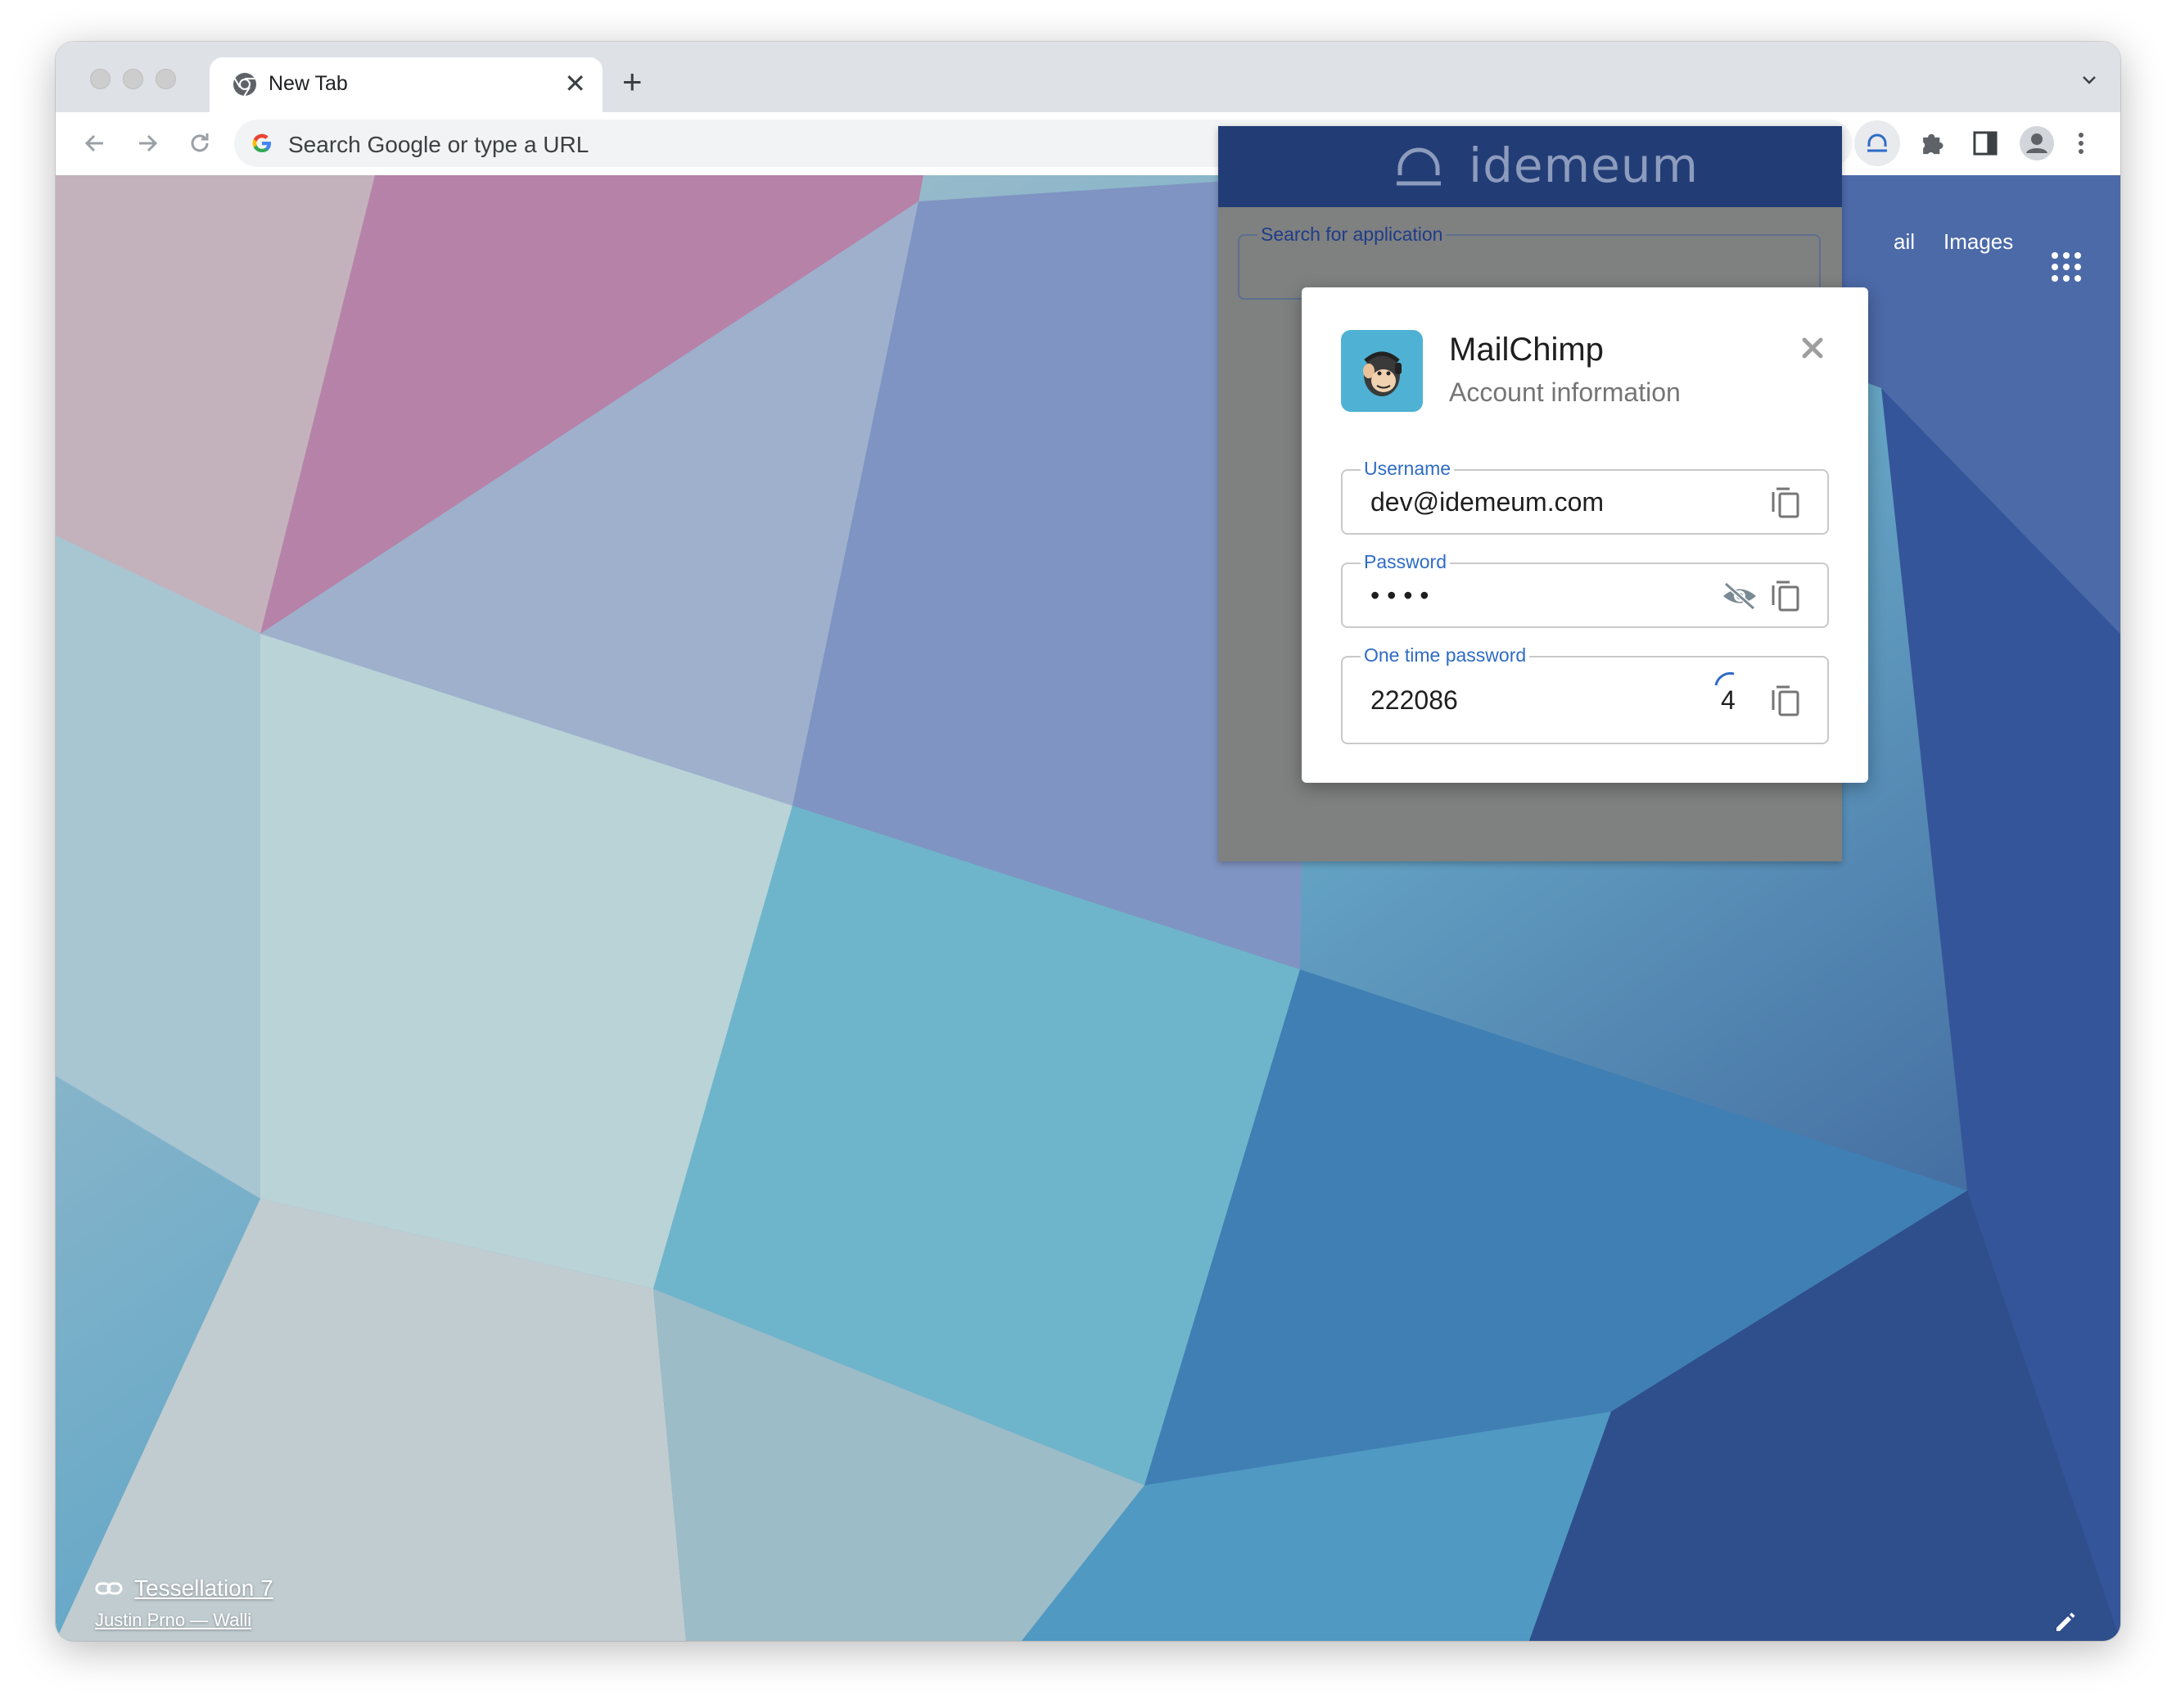 The image size is (2176, 1708). Describe the element at coordinates (1382, 373) in the screenshot. I see `freddie-monkey-icon` at that location.